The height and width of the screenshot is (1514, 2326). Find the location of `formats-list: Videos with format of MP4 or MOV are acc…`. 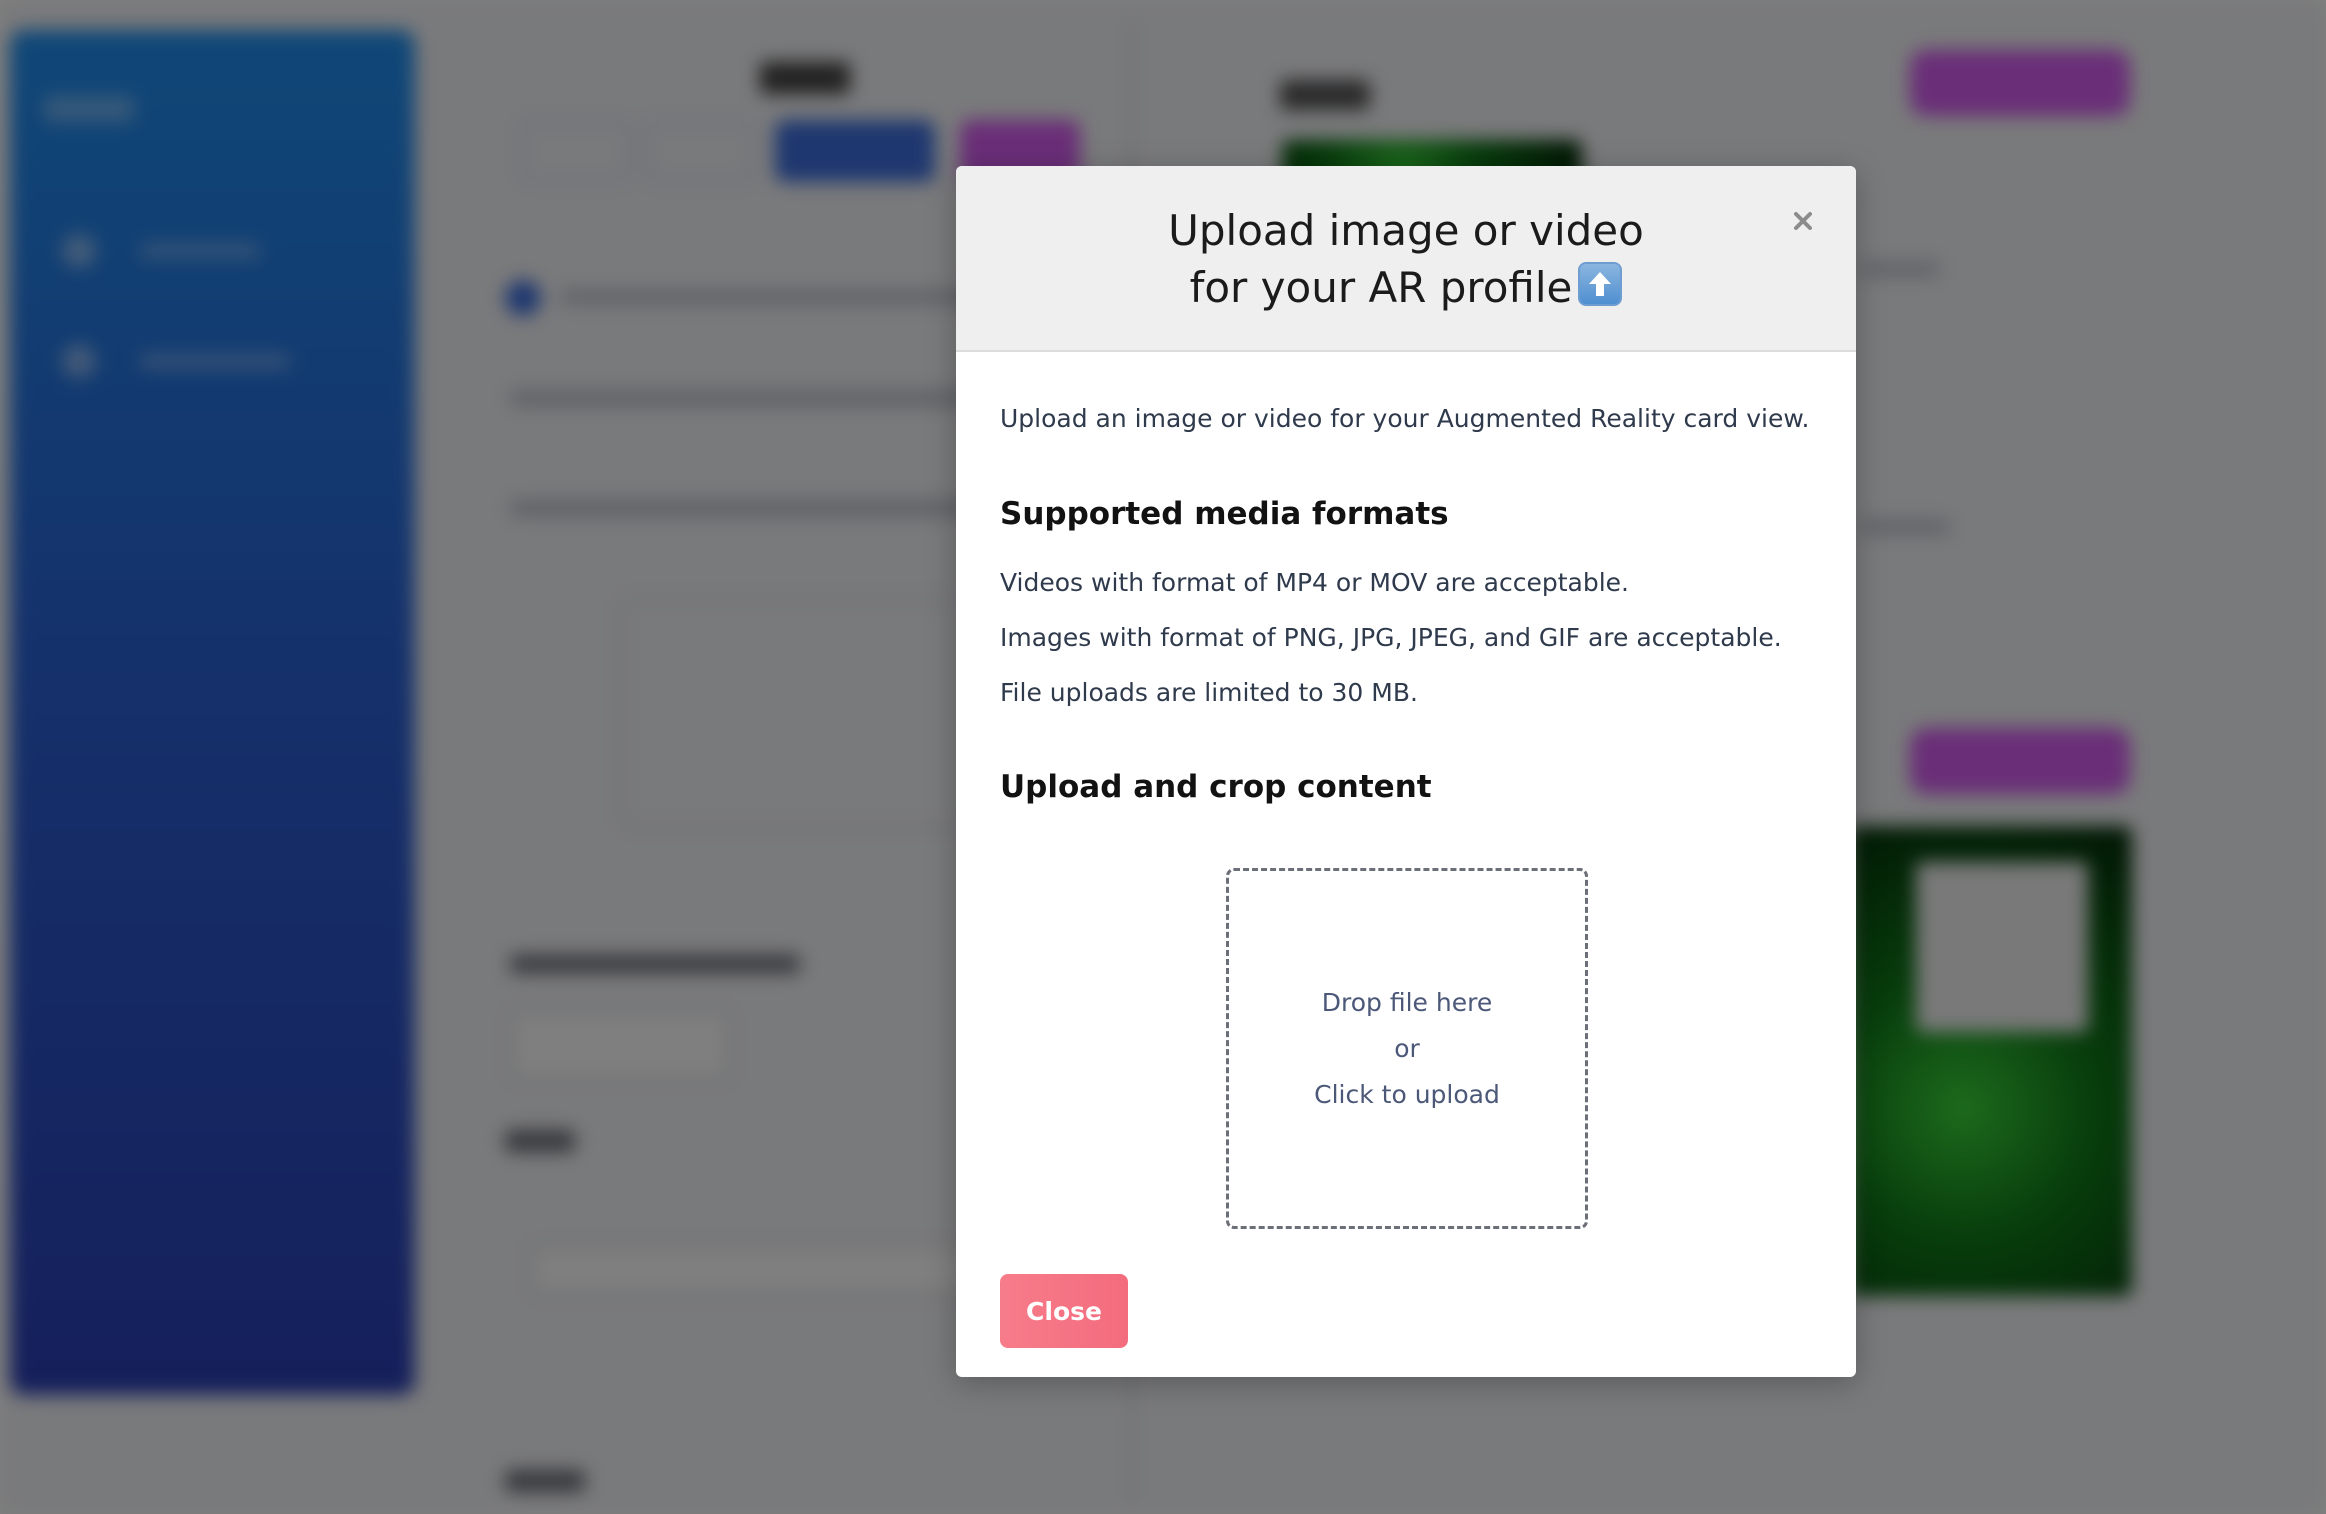

formats-list: Videos with format of MP4 or MOV are acc… is located at coordinates (1406, 638).